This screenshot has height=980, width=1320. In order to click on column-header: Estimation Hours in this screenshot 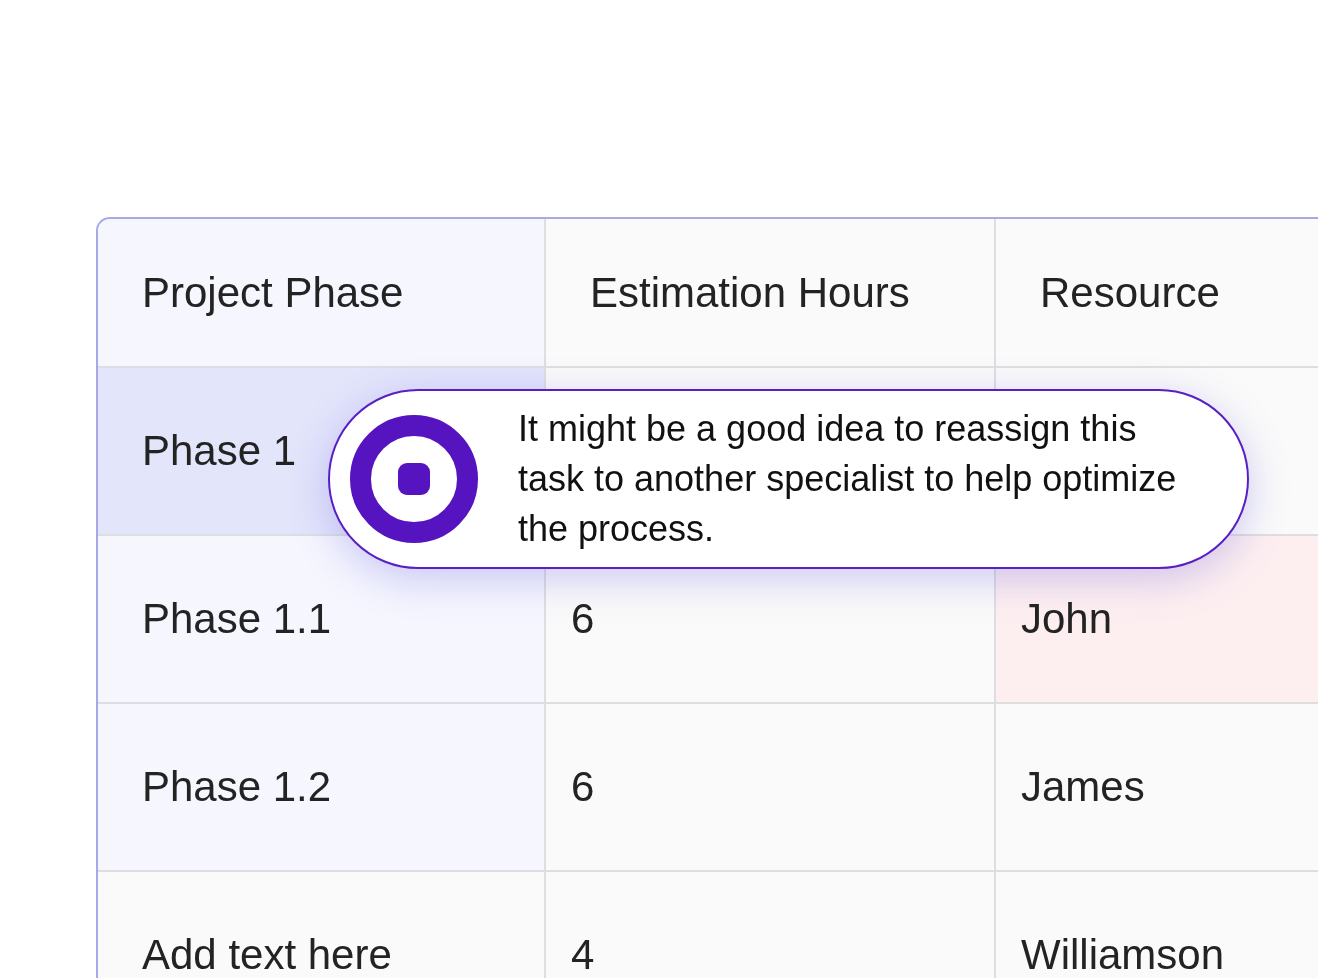, I will do `click(771, 293)`.